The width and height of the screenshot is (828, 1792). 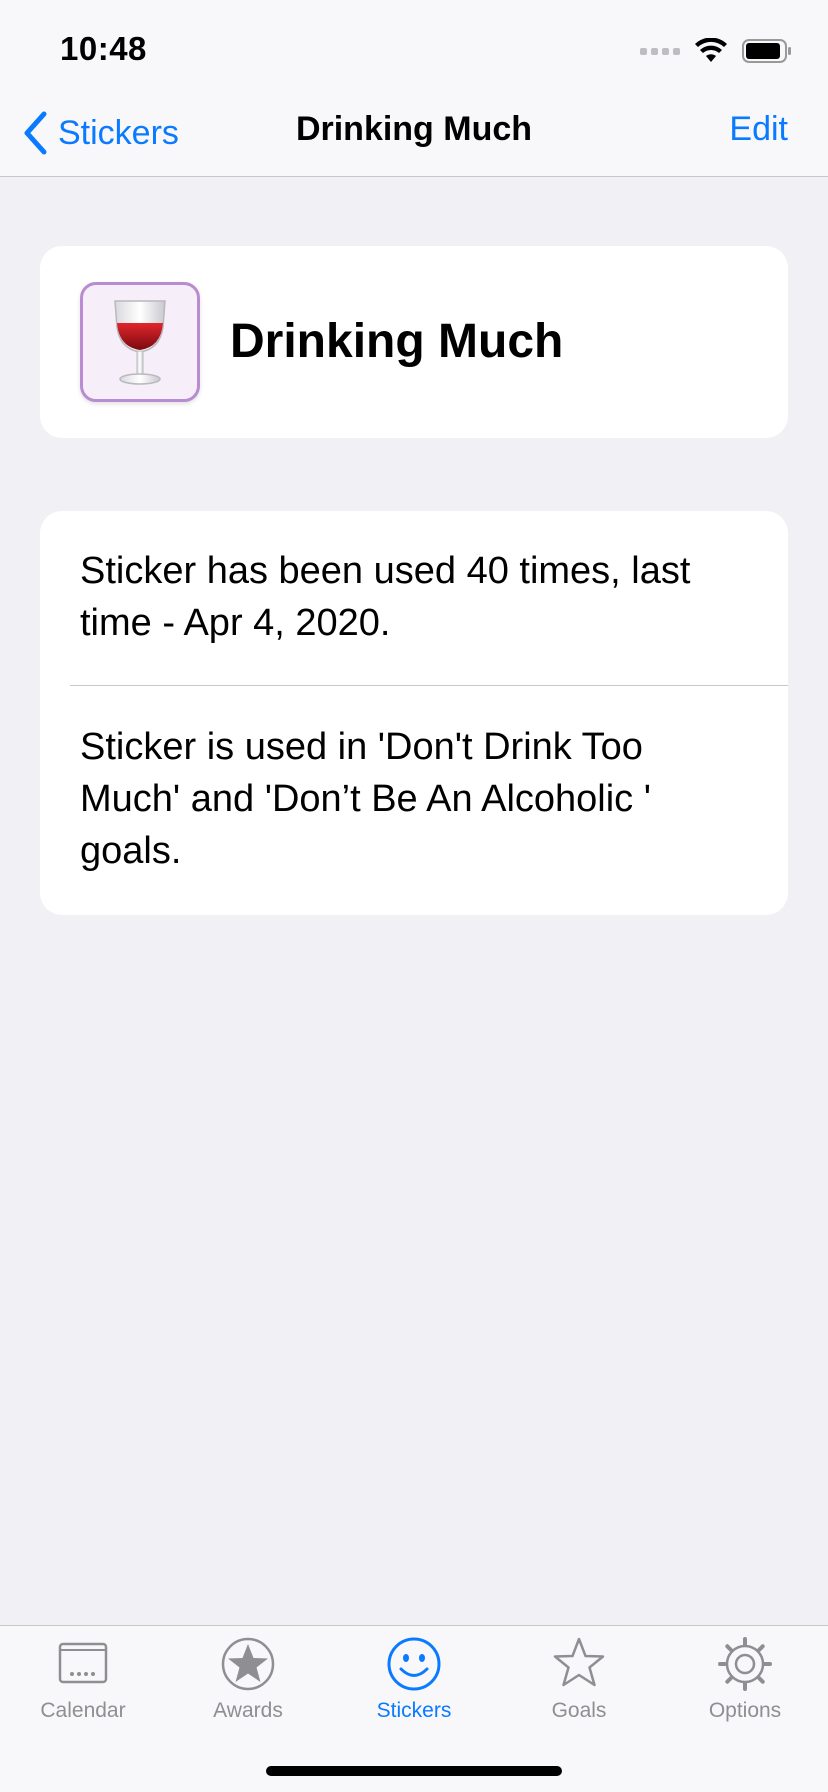 I want to click on tab-stickers-label: Stickers, so click(x=414, y=1710).